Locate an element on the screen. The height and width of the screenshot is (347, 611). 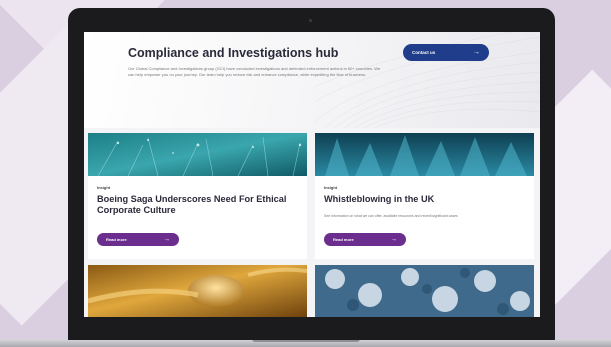
card-image-gold-spoons is located at coordinates (197, 291).